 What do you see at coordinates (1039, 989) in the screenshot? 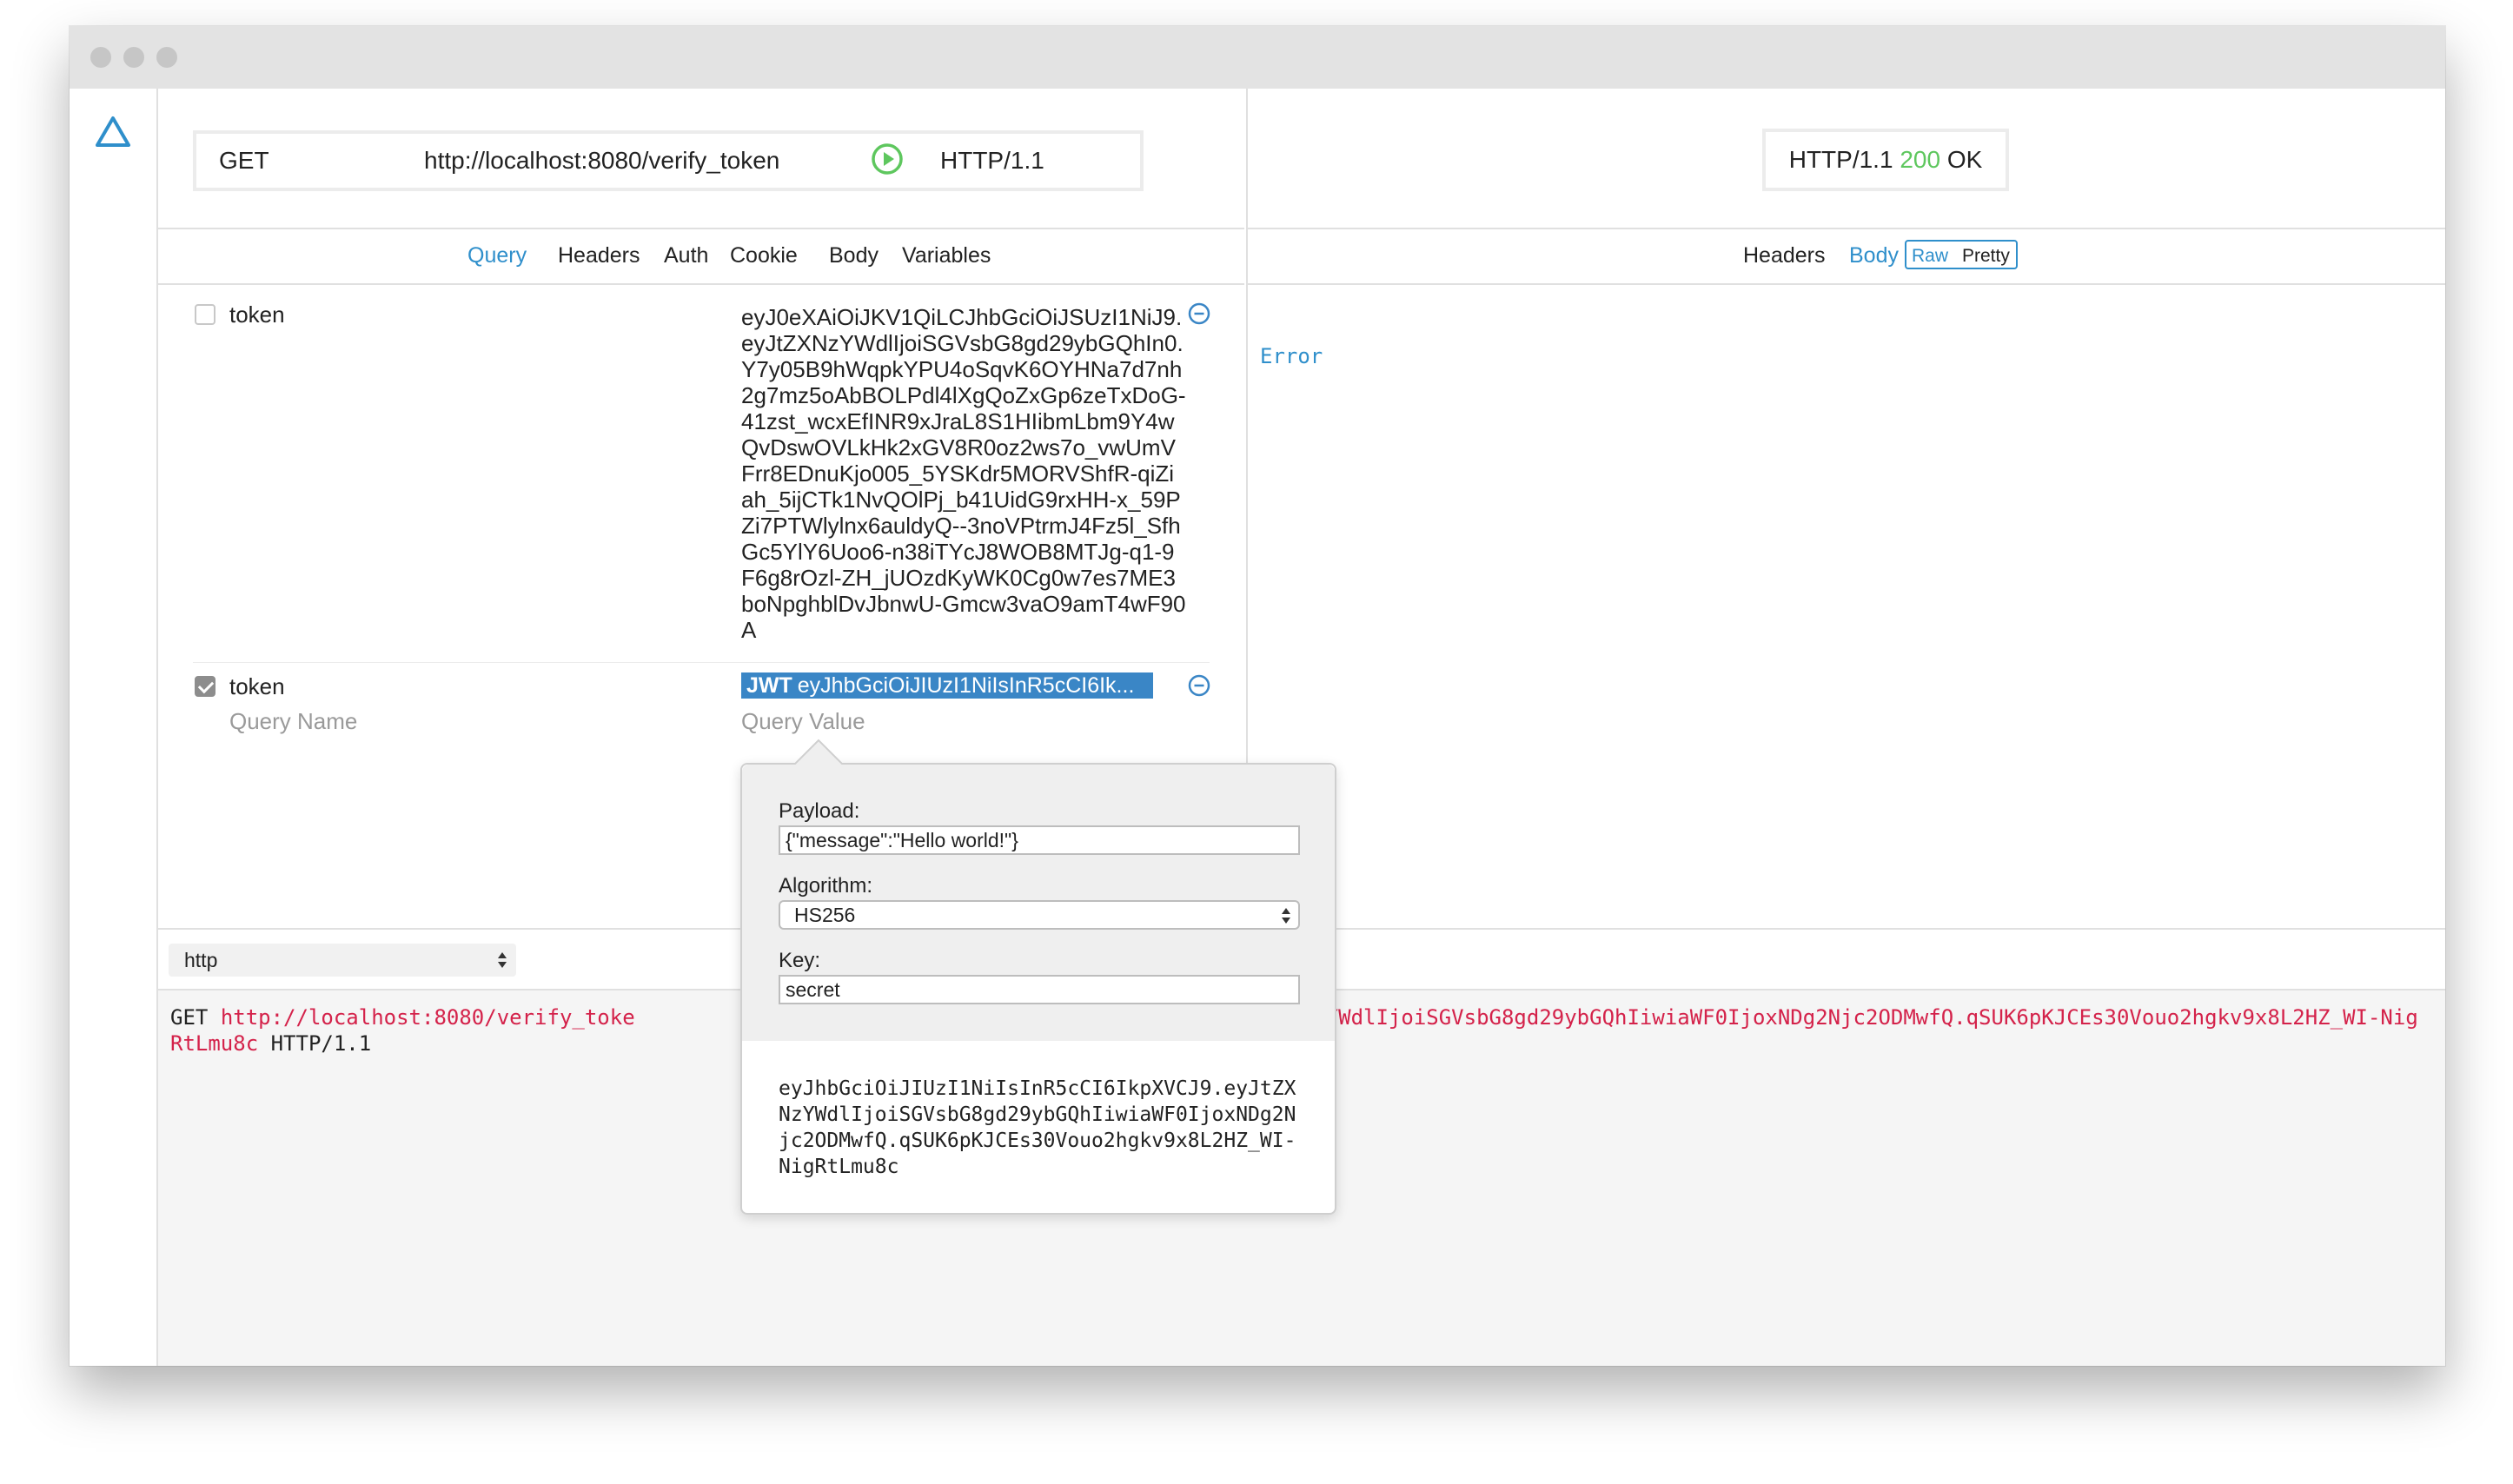
I see `key-input: secret` at bounding box center [1039, 989].